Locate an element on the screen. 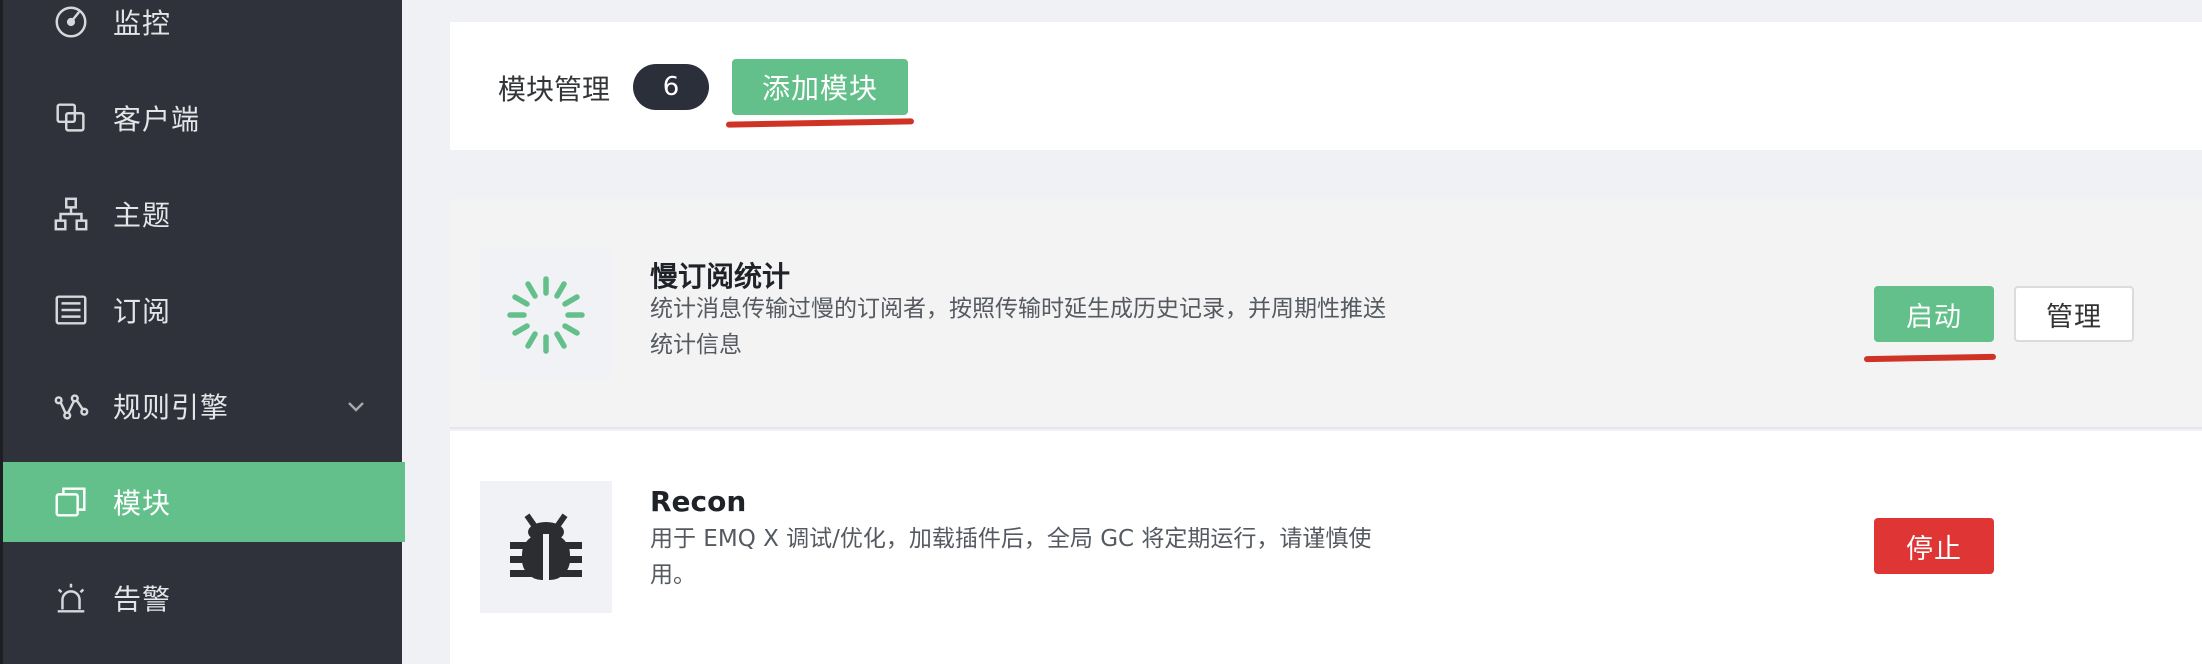  chevron-down-icon is located at coordinates (356, 407).